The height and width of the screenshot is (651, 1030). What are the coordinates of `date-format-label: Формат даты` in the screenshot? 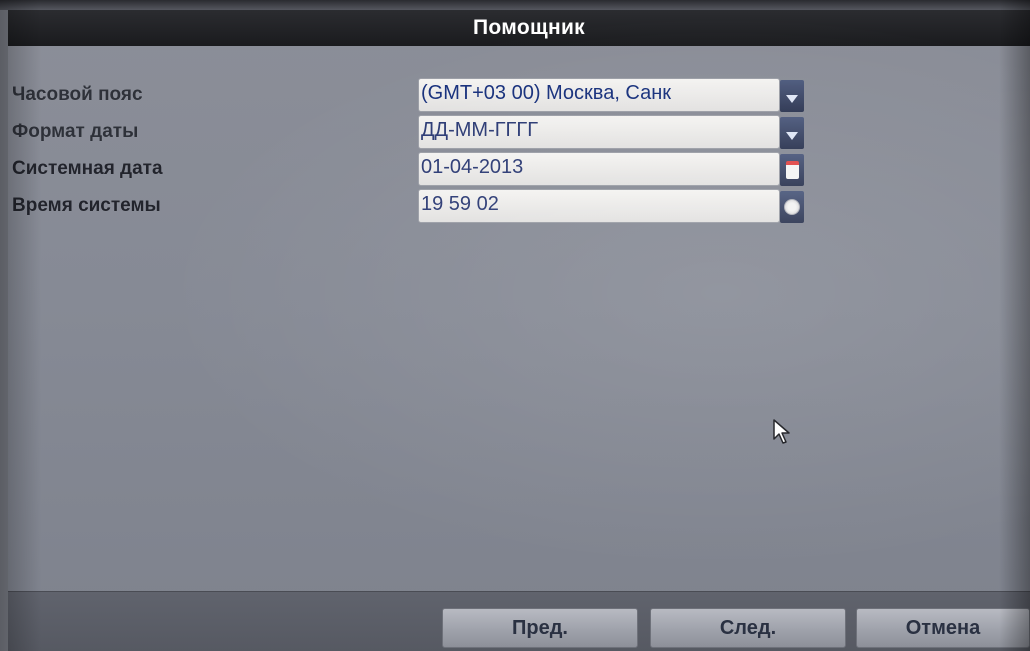 It's located at (75, 131).